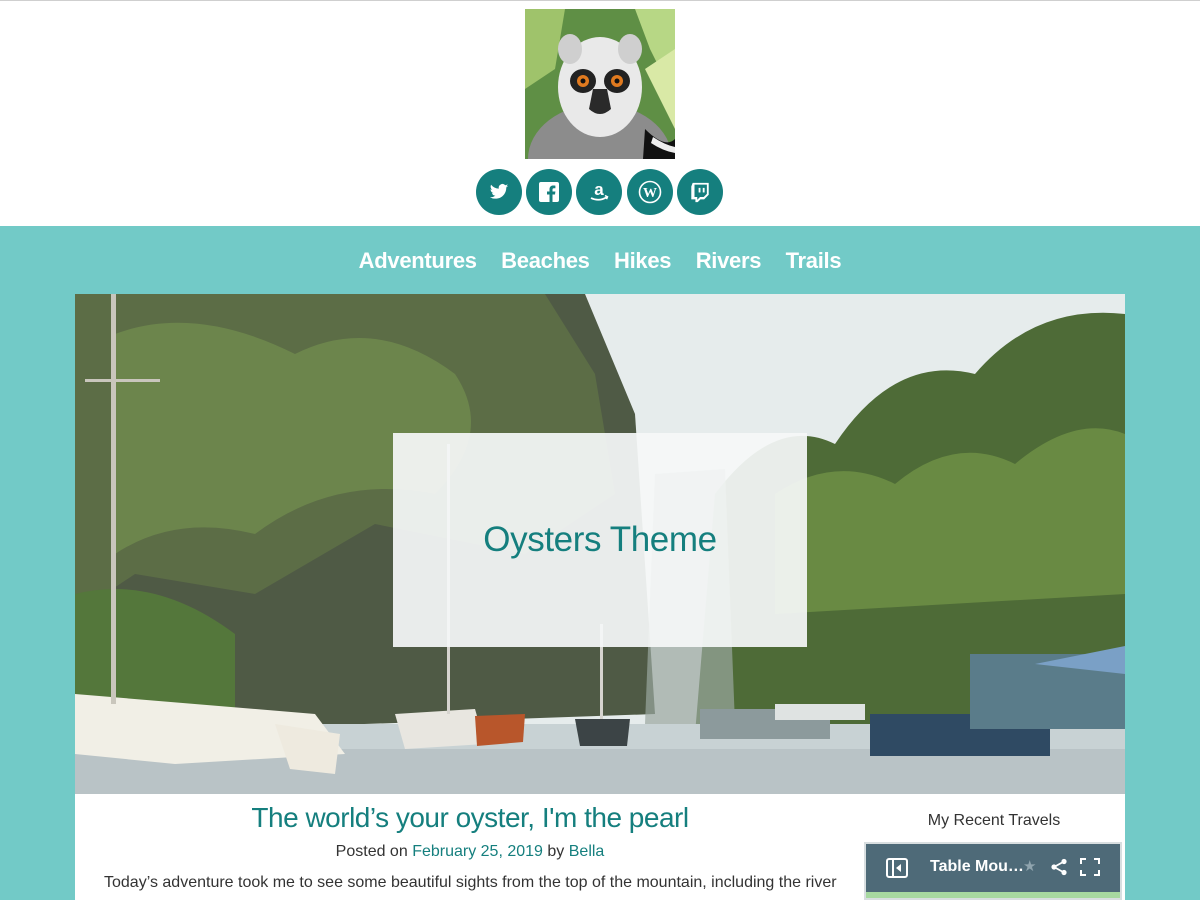 The width and height of the screenshot is (1200, 900). I want to click on wordpress-icon: W, so click(650, 192).